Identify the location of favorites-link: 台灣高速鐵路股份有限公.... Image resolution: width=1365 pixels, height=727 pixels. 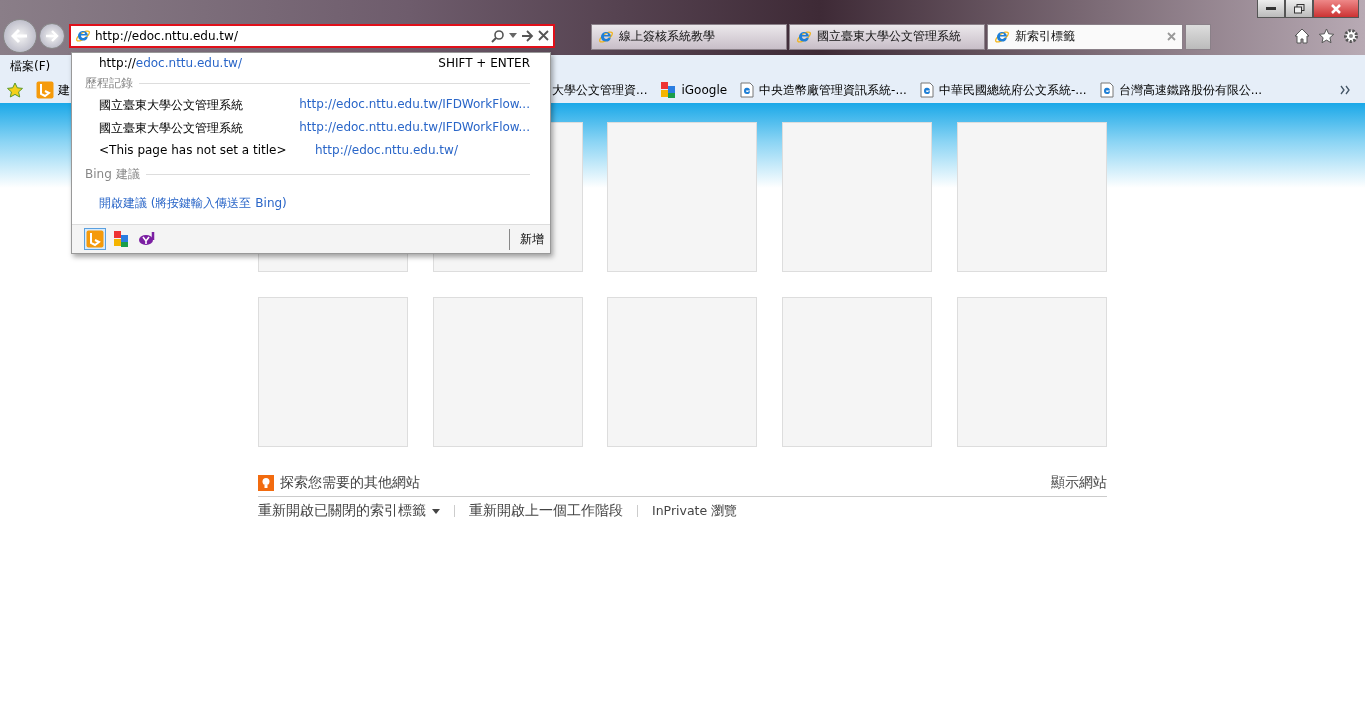
(1180, 90).